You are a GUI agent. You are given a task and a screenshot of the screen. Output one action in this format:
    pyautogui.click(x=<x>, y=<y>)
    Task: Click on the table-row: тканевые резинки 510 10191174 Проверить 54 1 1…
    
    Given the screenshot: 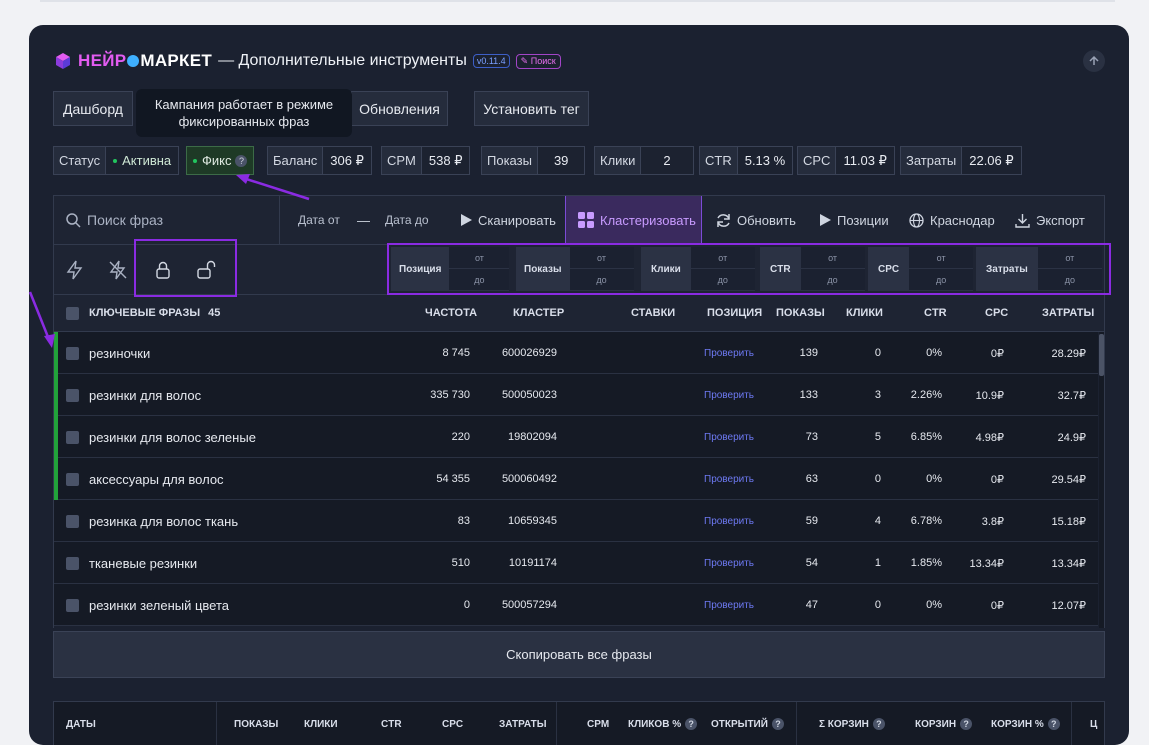 What is the action you would take?
    pyautogui.click(x=576, y=563)
    